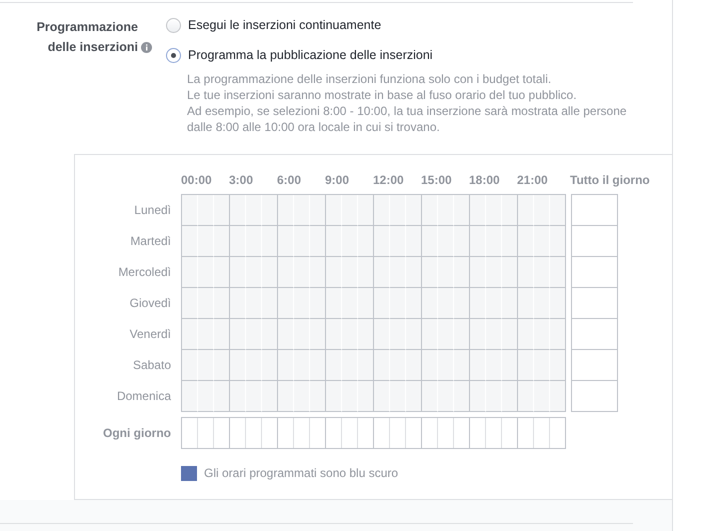 Image resolution: width=721 pixels, height=531 pixels. I want to click on option-label: Esegui le inserzioni continuamente, so click(285, 25).